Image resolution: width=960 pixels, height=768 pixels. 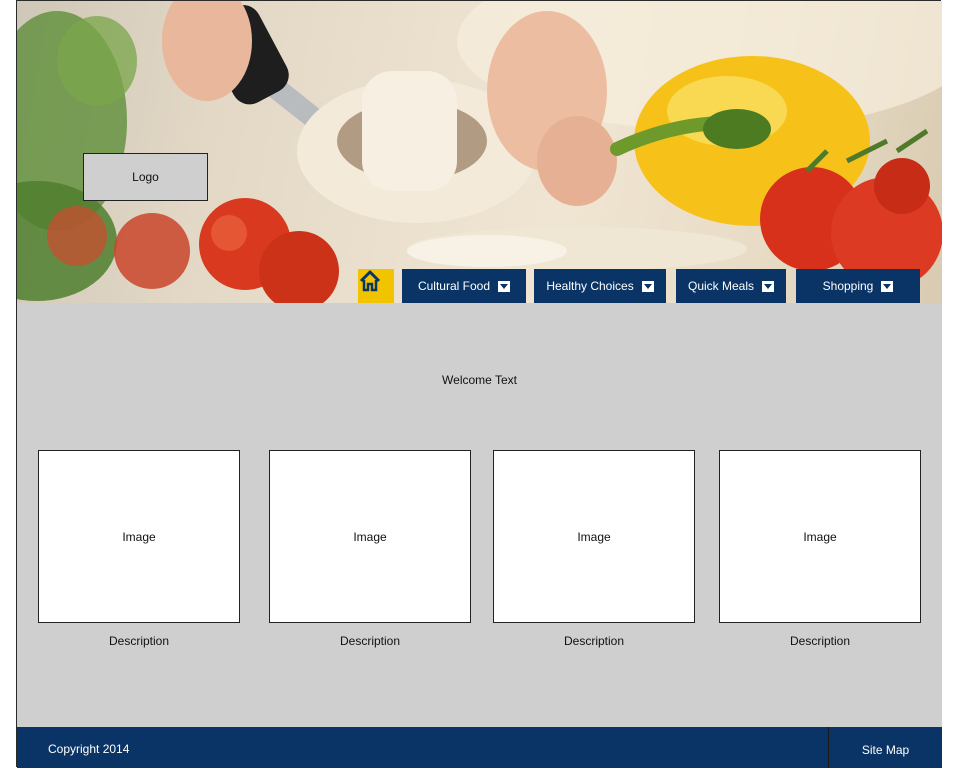 I want to click on footer: Copyright 2014 Site Map, so click(x=479, y=747).